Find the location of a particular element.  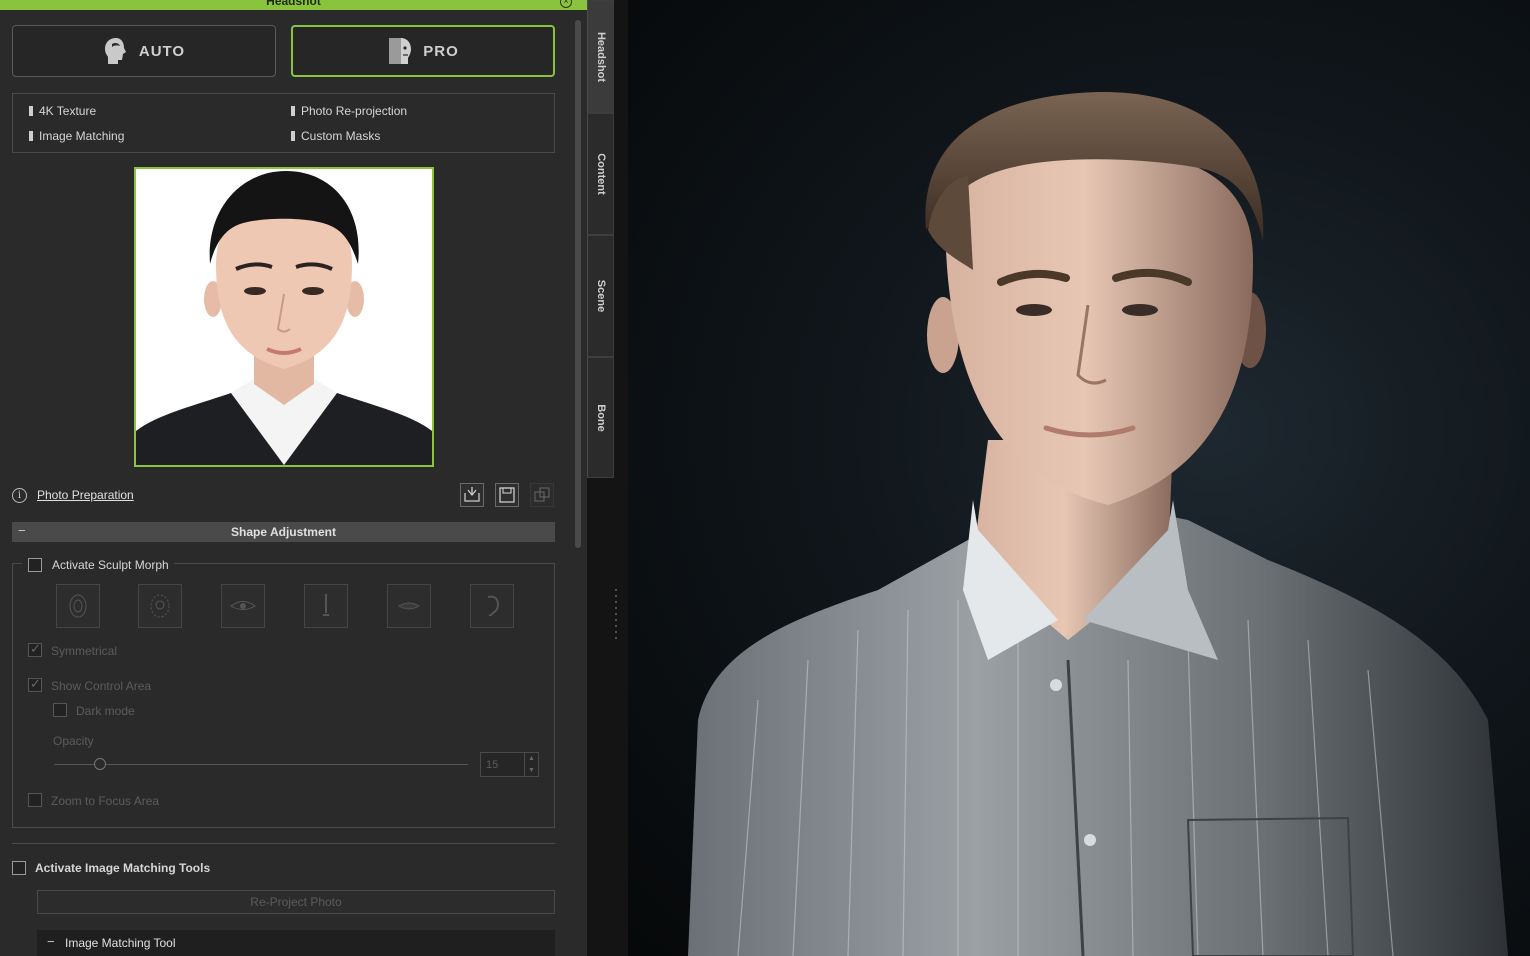

tab-scene-label: Scene is located at coordinates (600, 296).